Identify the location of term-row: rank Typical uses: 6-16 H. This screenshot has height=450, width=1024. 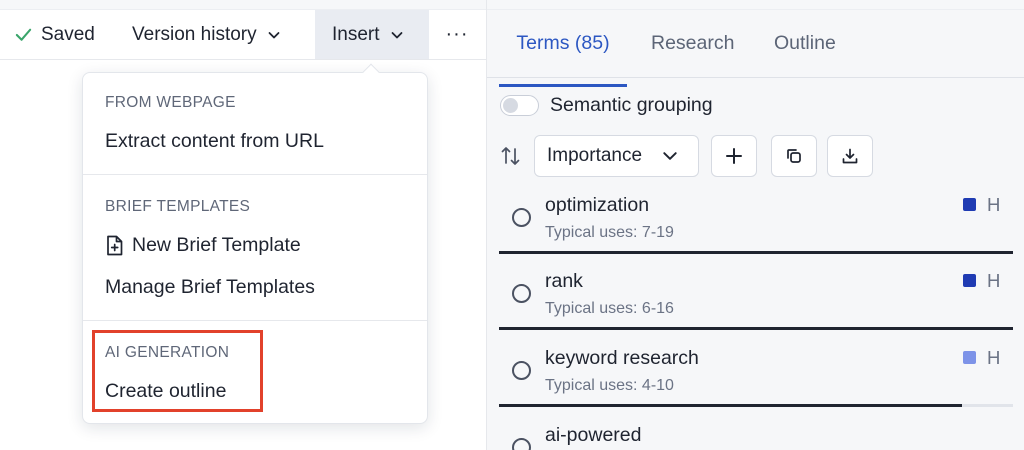
(756, 299).